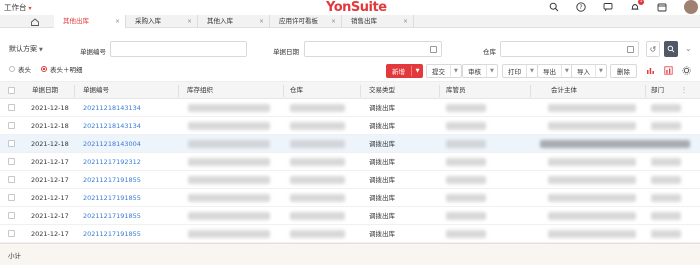 This screenshot has width=700, height=265. Describe the element at coordinates (298, 21) in the screenshot. I see `tab-label: 应用许可看板` at that location.